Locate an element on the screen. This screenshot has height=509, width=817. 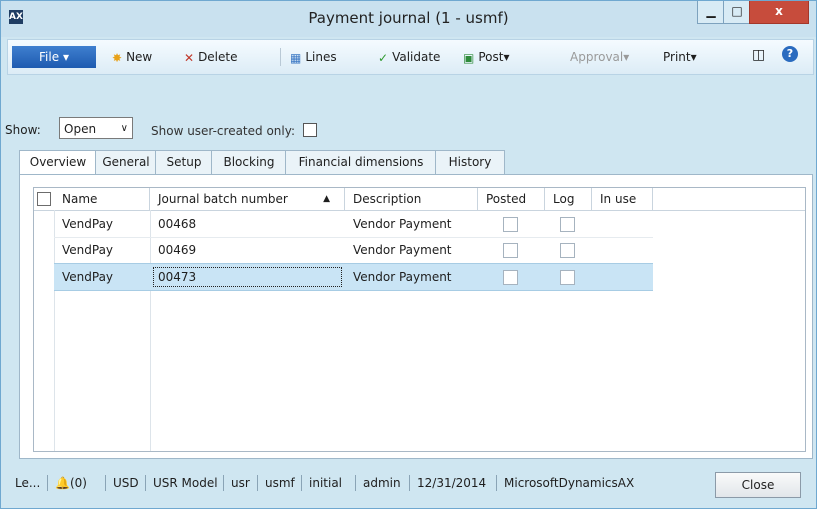
status-date: 12/31/2014 is located at coordinates (451, 483).